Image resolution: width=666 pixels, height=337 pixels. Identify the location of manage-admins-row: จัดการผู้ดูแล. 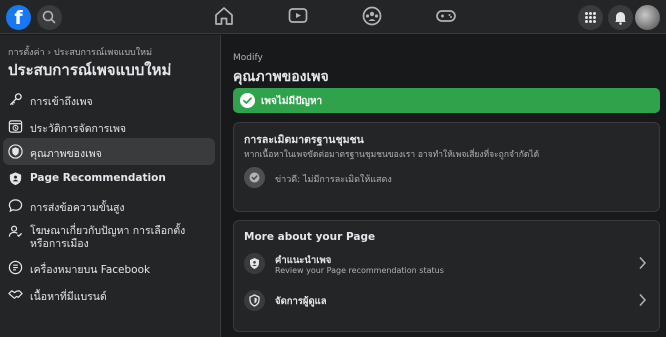
(446, 300).